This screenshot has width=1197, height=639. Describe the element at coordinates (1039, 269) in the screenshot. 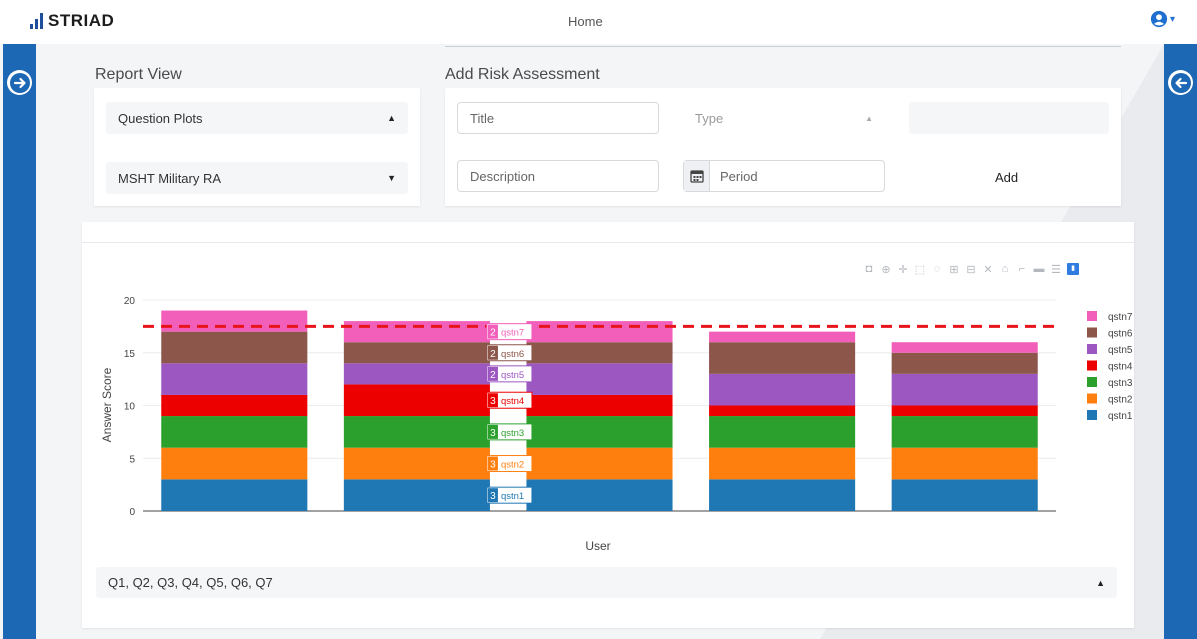

I see `hover-closest-icon: ▬` at that location.